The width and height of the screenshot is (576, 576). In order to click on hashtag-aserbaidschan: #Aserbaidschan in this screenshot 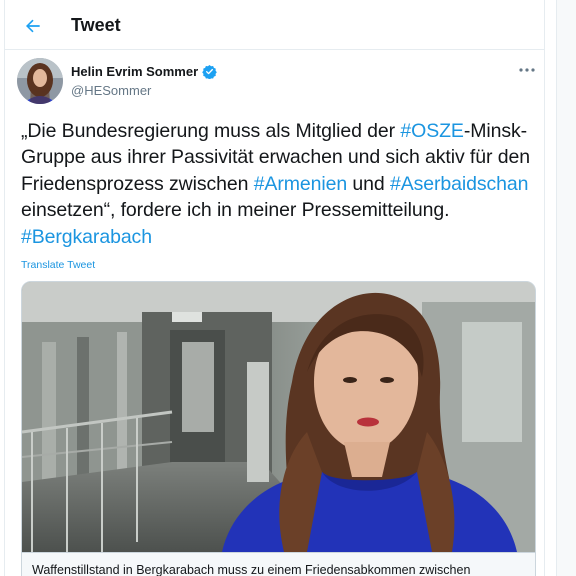, I will do `click(459, 184)`.